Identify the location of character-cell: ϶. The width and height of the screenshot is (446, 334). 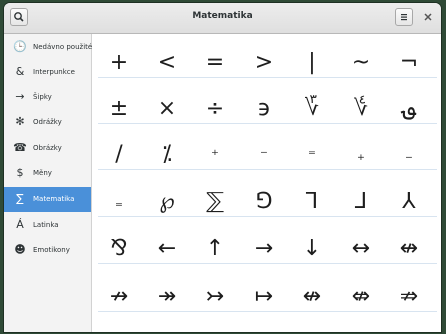
(264, 109).